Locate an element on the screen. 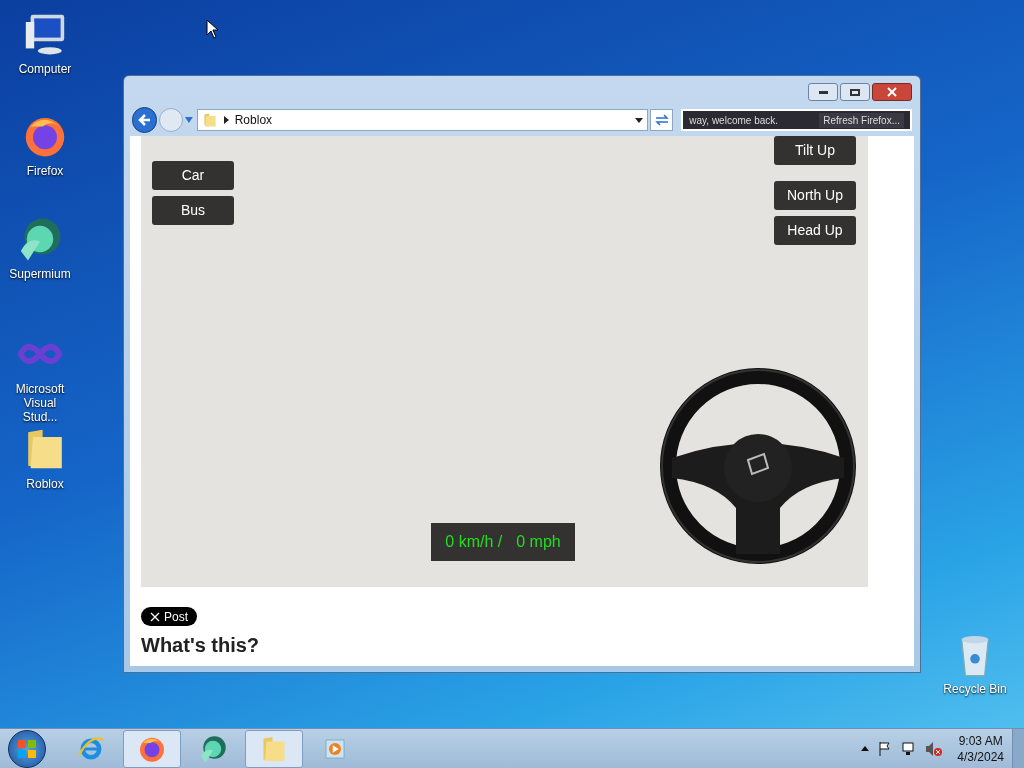 This screenshot has height=768, width=1024. clock-date: 4/3/2024 is located at coordinates (980, 756).